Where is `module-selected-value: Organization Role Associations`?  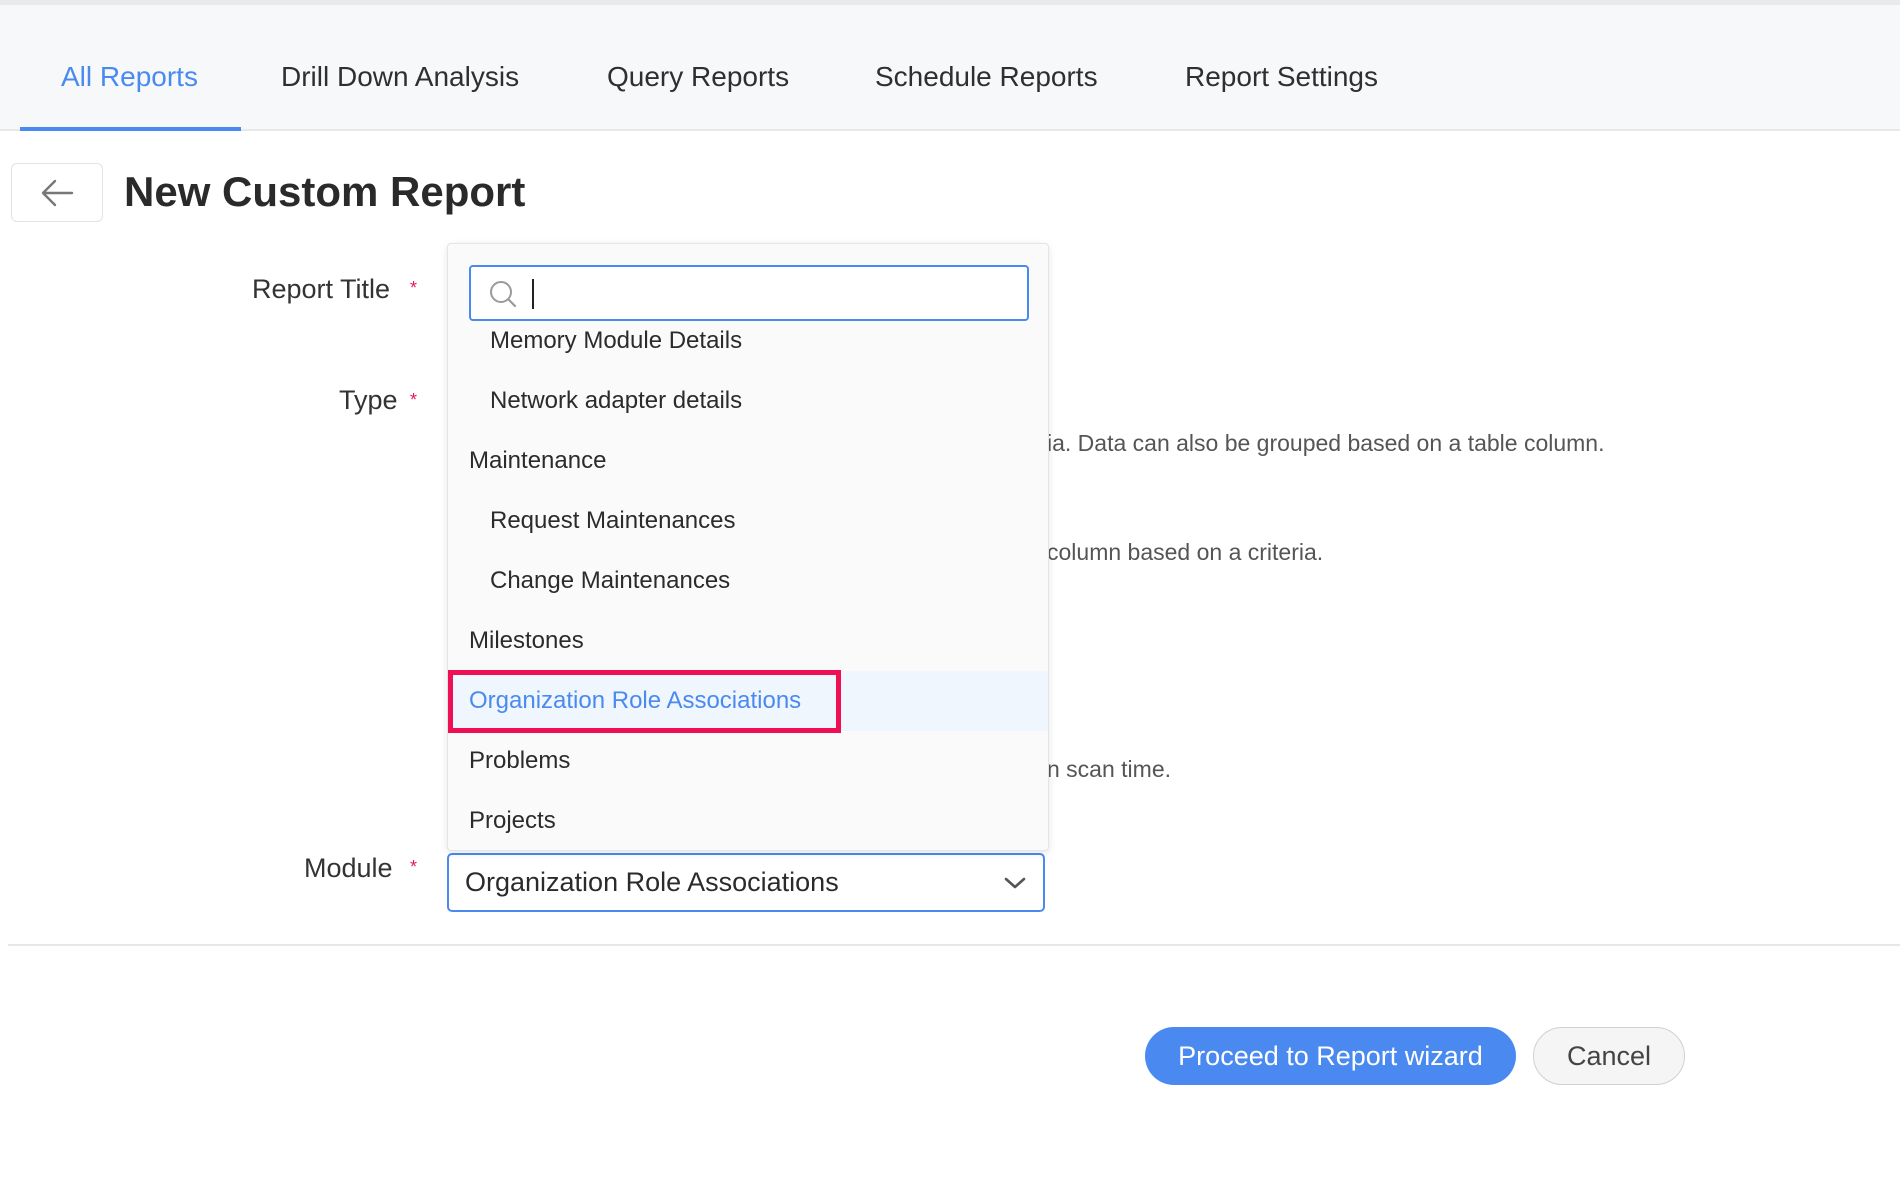 module-selected-value: Organization Role Associations is located at coordinates (652, 882).